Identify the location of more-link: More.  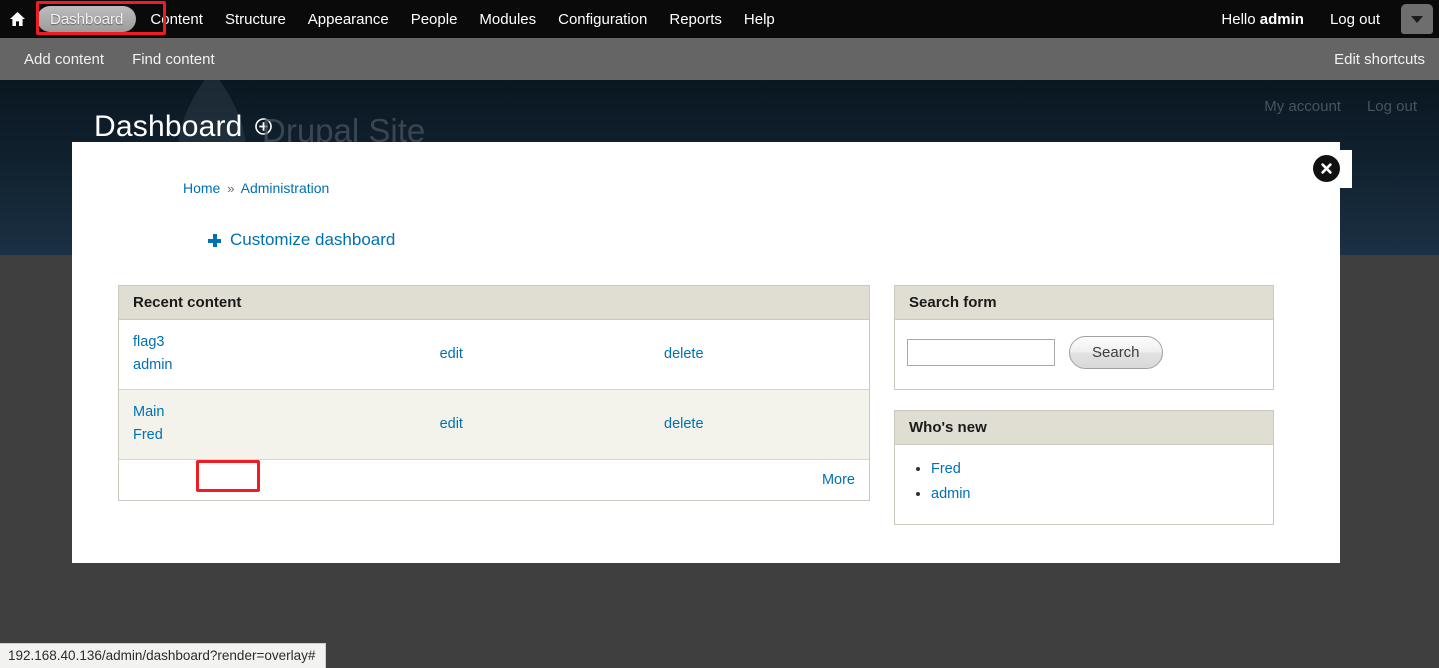
(838, 480).